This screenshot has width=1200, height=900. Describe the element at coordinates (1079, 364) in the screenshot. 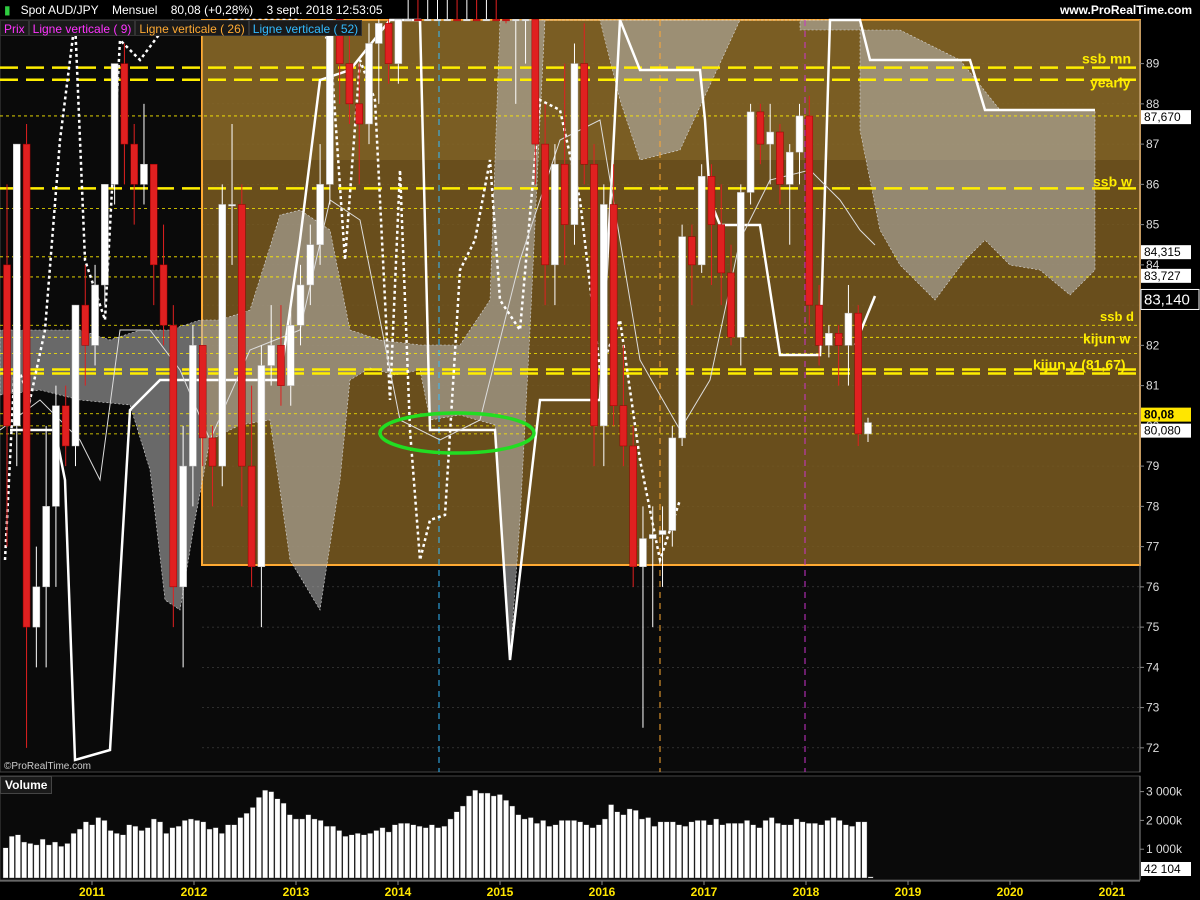

I see `level-label: kijun y (81,67)` at that location.